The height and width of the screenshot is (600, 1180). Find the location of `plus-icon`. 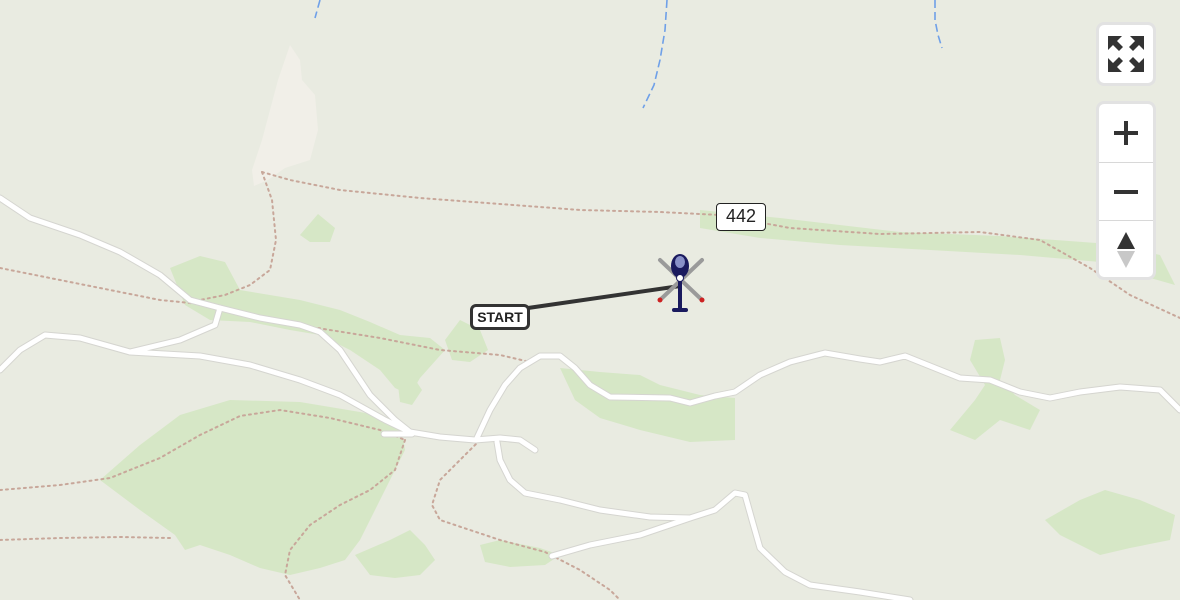

plus-icon is located at coordinates (1126, 133).